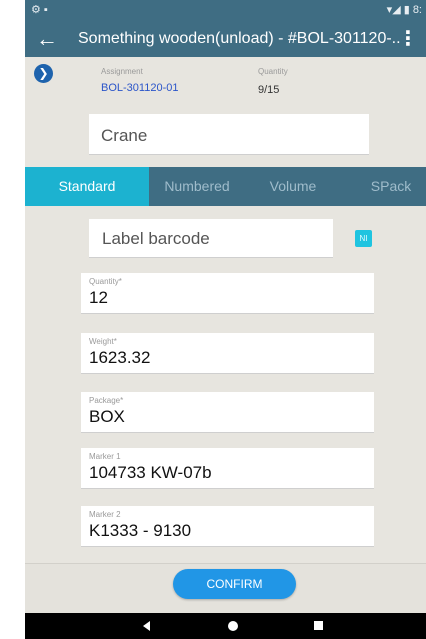 The width and height of the screenshot is (426, 639). I want to click on marker2-field-label: Marker 2, so click(105, 514).